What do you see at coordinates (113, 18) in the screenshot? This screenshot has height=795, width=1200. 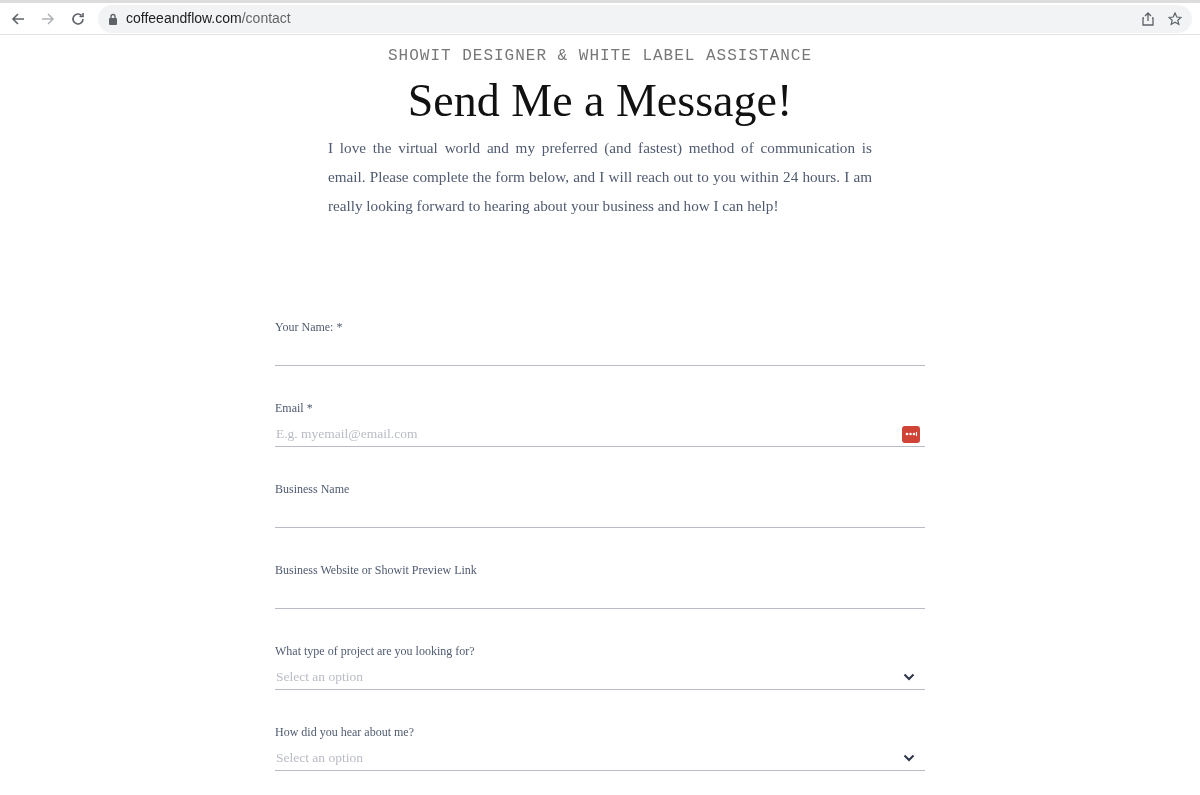 I see `lock-icon` at bounding box center [113, 18].